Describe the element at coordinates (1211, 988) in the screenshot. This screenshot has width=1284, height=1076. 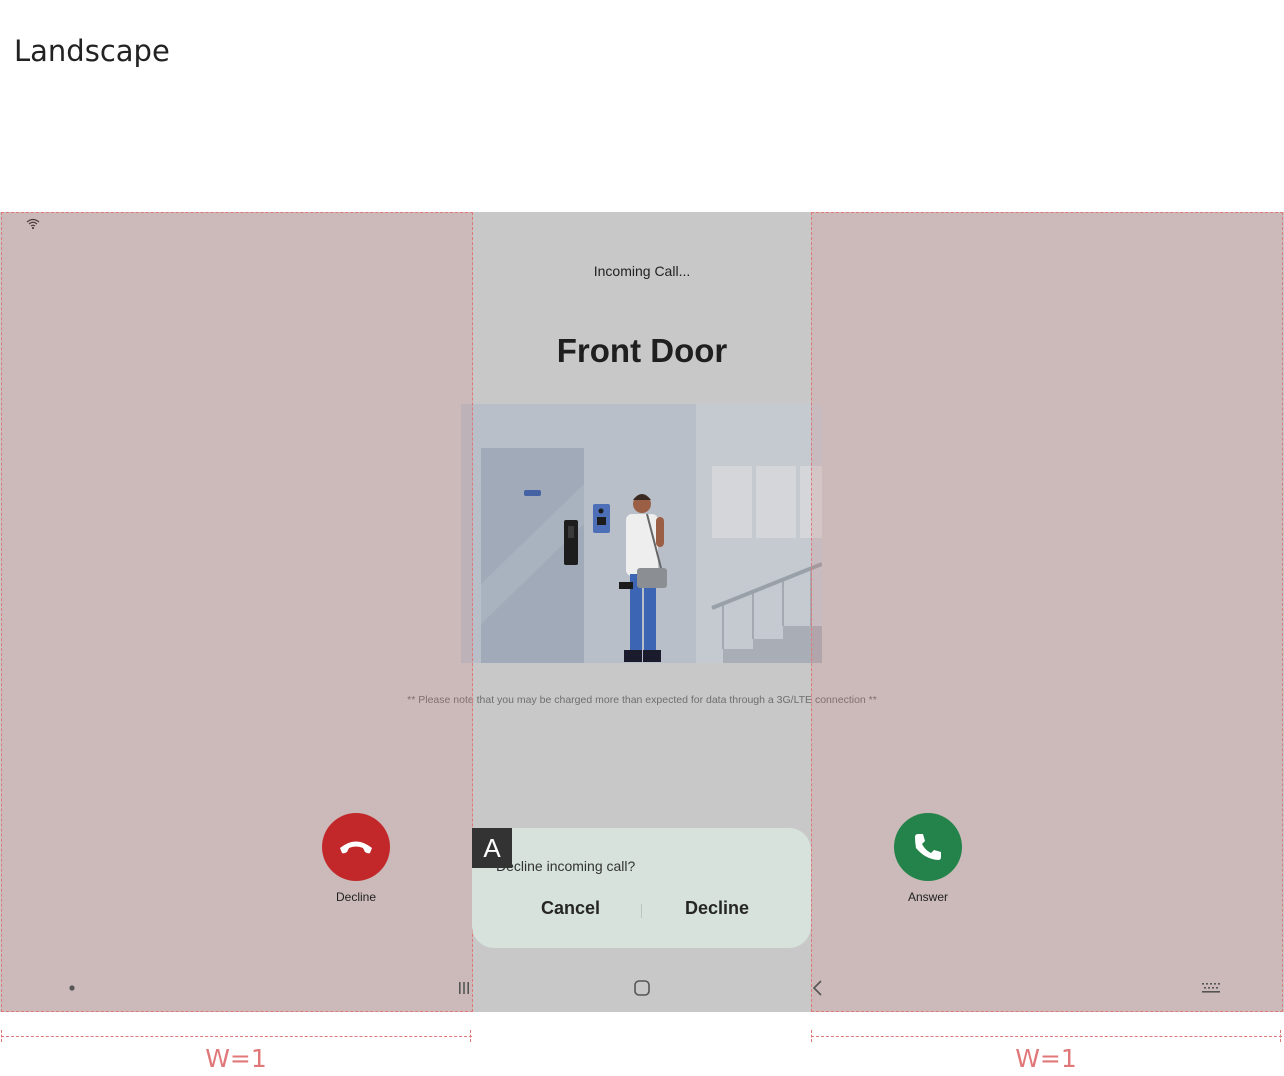
I see `keyboard-icon` at that location.